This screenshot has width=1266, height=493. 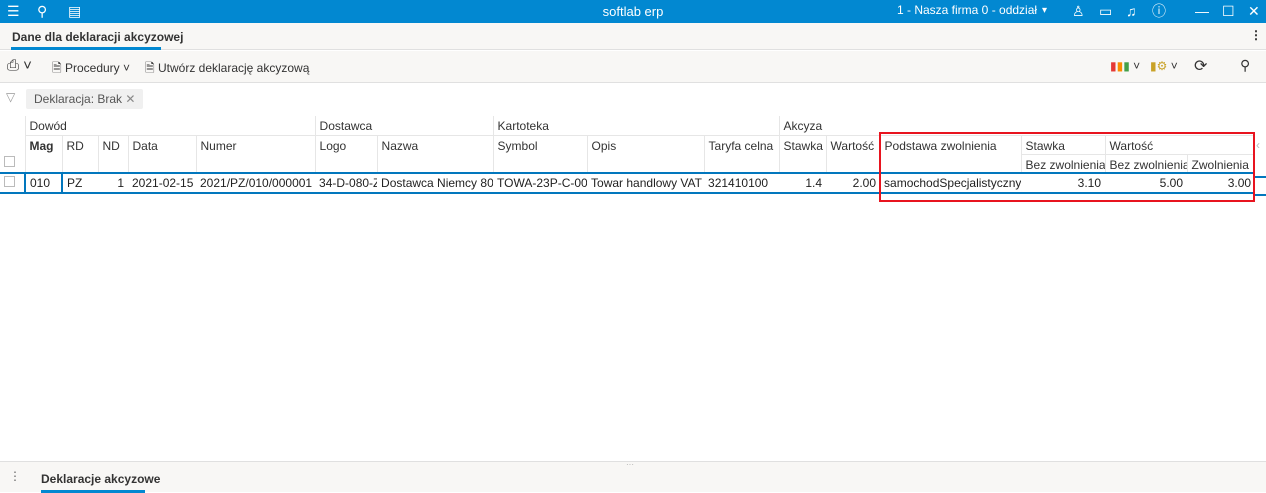 What do you see at coordinates (1164, 66) in the screenshot?
I see `settings-alert-icon: ▮⚙ ˅` at bounding box center [1164, 66].